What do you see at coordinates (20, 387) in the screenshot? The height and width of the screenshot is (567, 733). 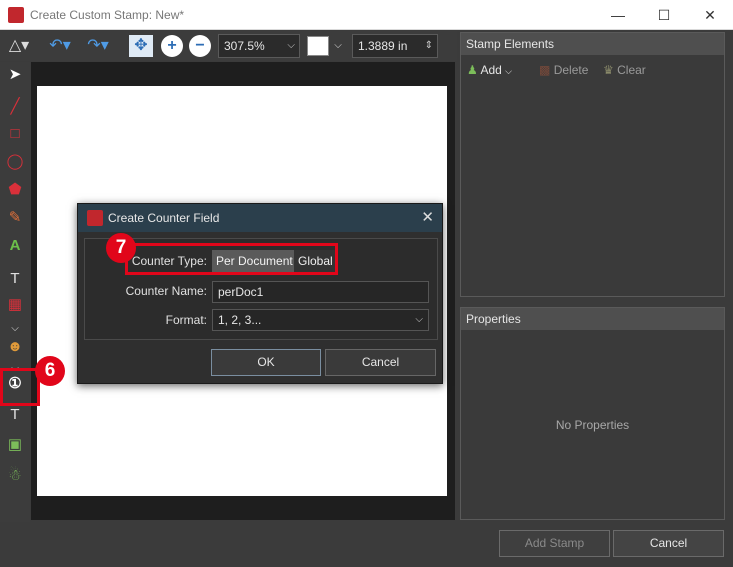 I see `highlight-box-counter-tool` at bounding box center [20, 387].